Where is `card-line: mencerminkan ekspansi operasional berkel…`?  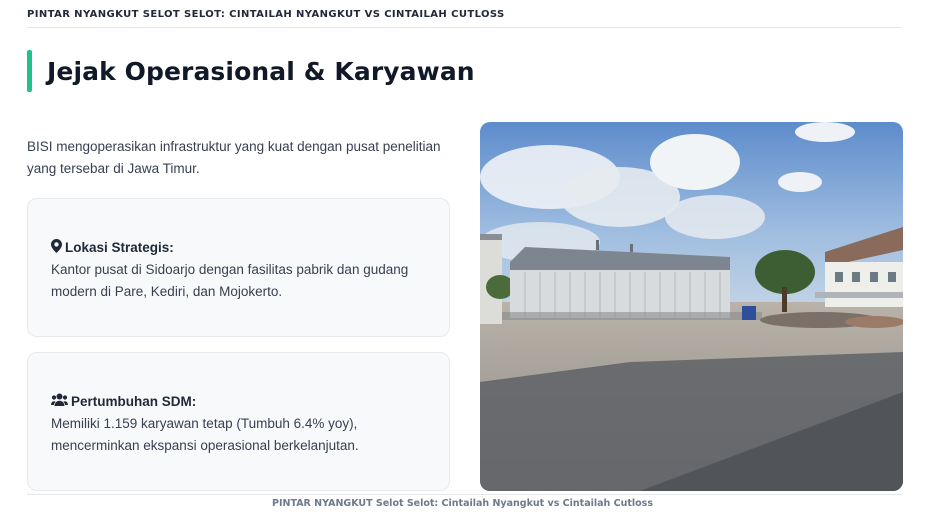 card-line: mencerminkan ekspansi operasional berkel… is located at coordinates (205, 445).